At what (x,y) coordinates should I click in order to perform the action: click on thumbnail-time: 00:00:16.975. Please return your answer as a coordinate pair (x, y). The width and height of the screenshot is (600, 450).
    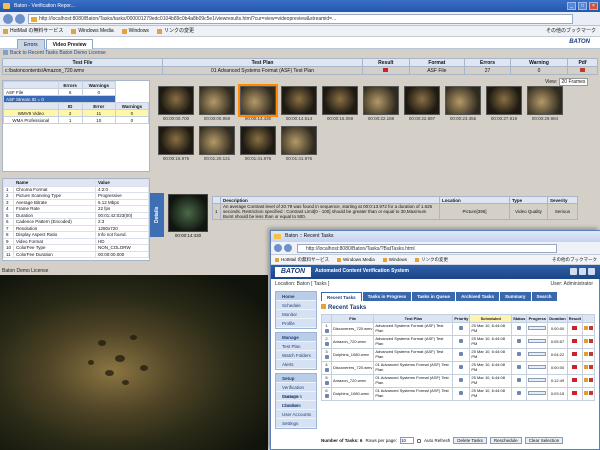
    Looking at the image, I should click on (176, 158).